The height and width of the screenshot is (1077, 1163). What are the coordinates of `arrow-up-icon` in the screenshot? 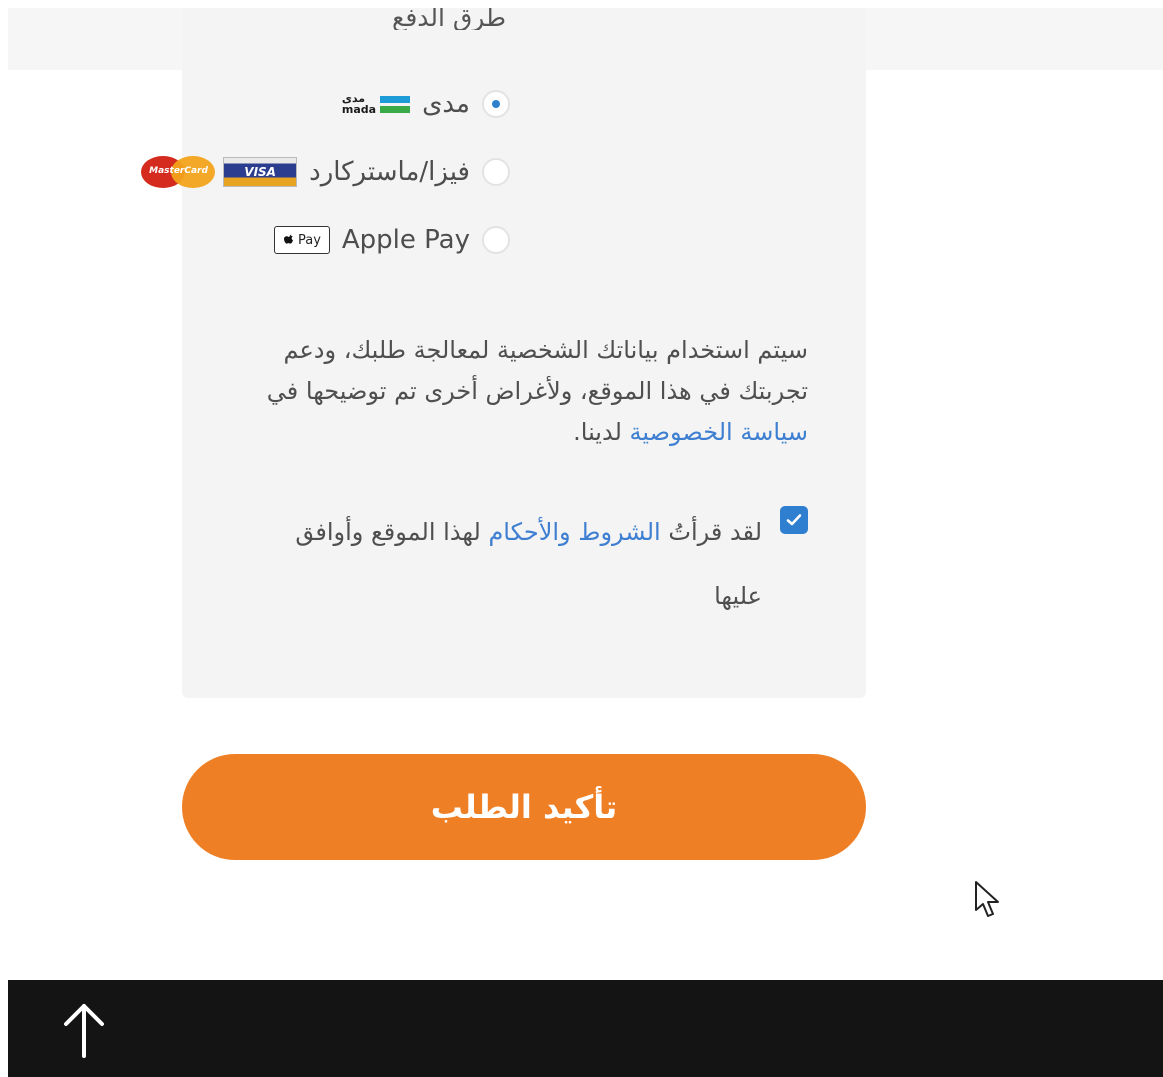 It's located at (84, 1030).